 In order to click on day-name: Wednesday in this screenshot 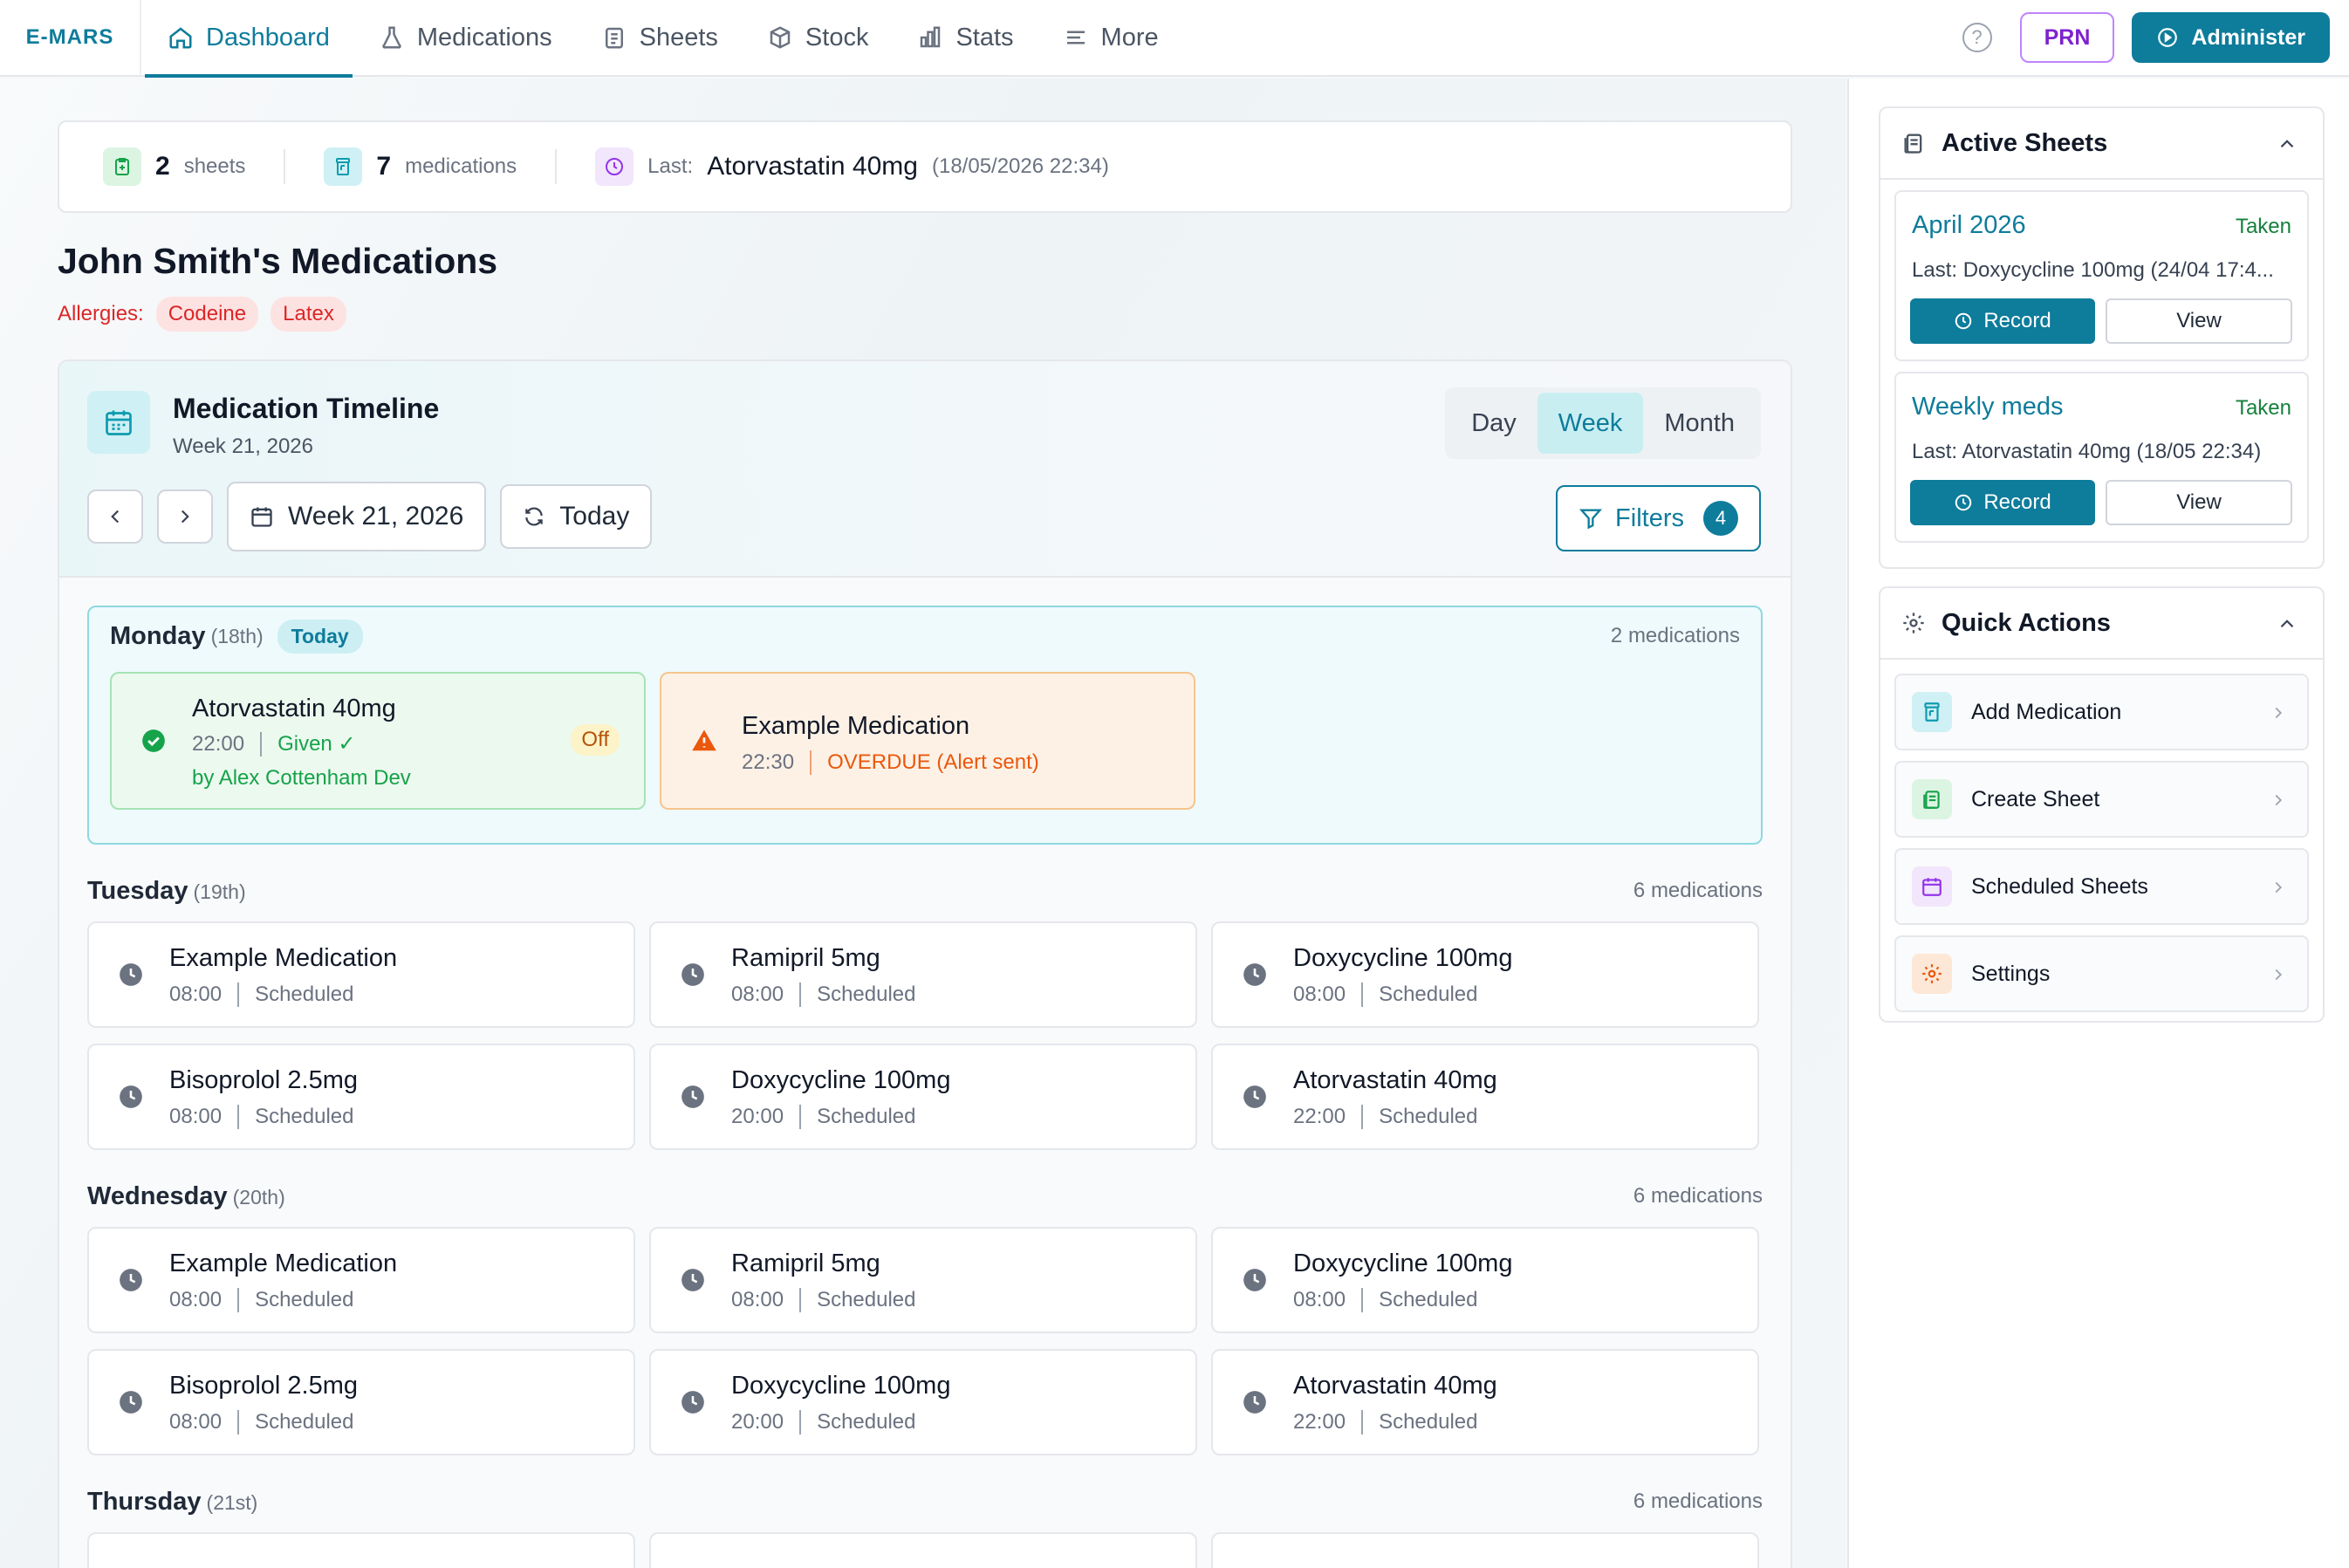, I will do `click(157, 1195)`.